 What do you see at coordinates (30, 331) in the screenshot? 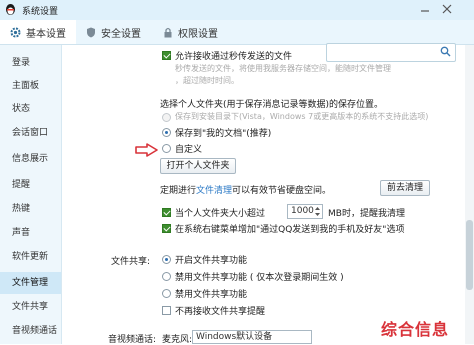
I see `sidebar-item-av-call: 音视频通话` at bounding box center [30, 331].